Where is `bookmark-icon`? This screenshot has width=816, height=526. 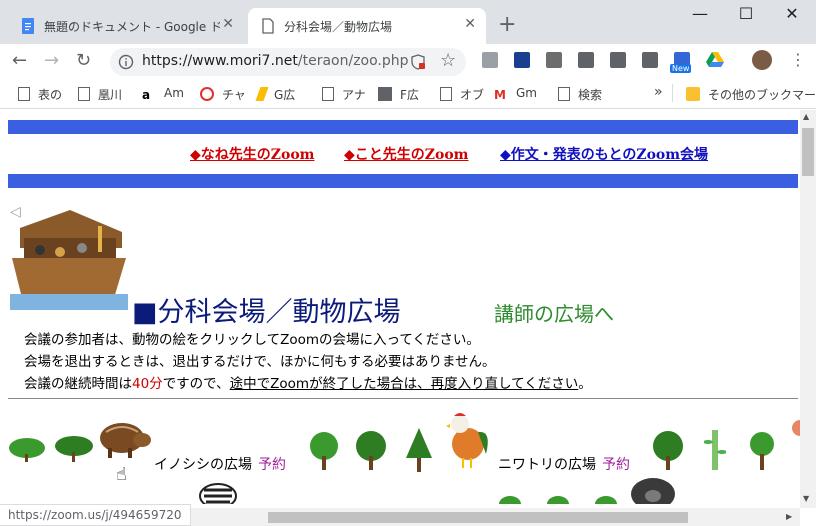 bookmark-icon is located at coordinates (522, 60).